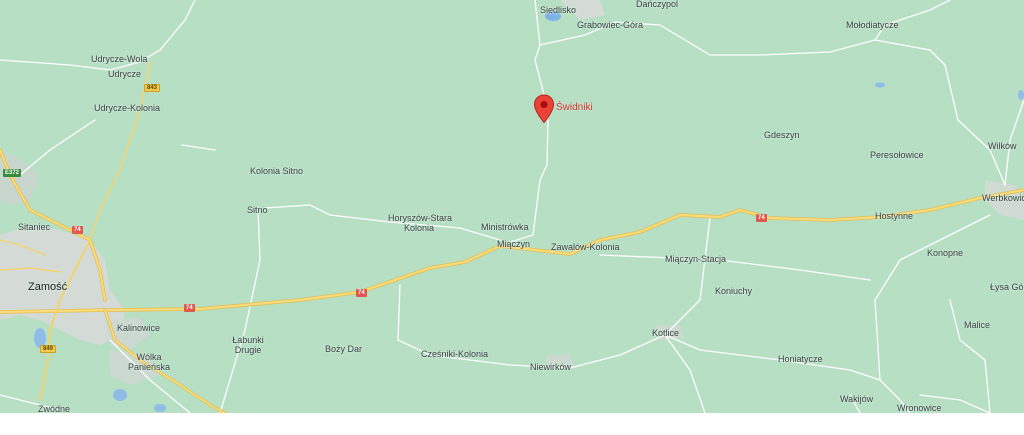  I want to click on place-label-wakijow: Wakijów, so click(856, 399).